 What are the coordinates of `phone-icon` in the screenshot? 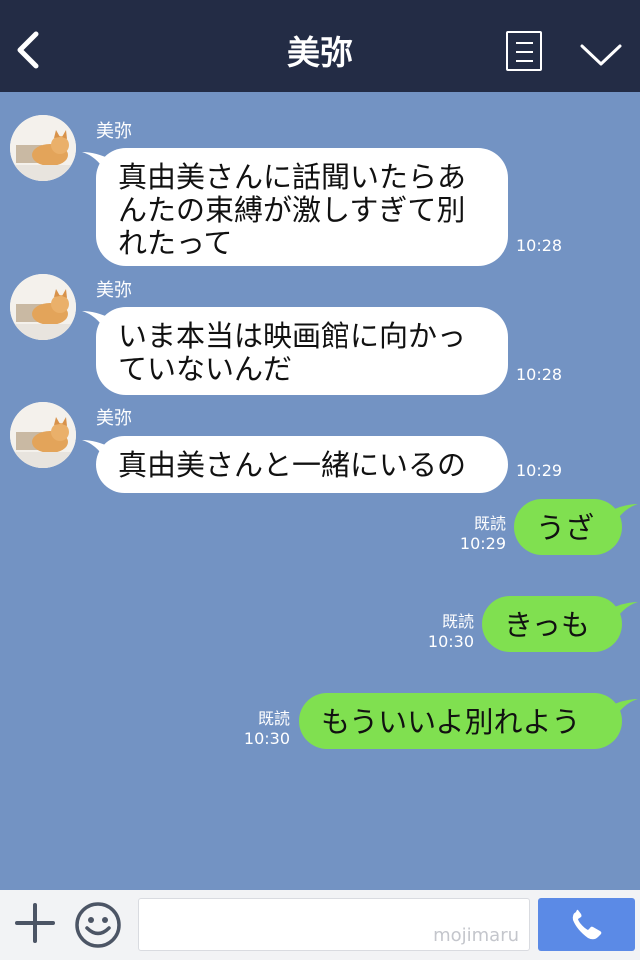 It's located at (587, 924).